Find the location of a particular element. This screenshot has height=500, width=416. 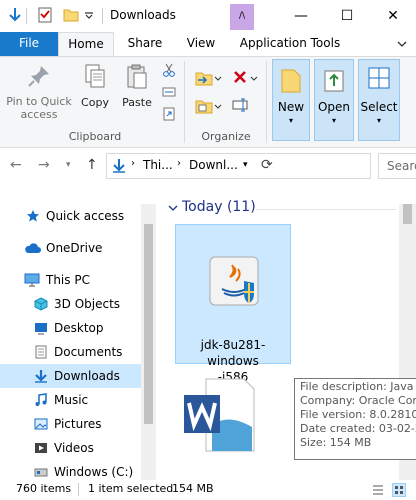

new-label: New is located at coordinates (291, 107).